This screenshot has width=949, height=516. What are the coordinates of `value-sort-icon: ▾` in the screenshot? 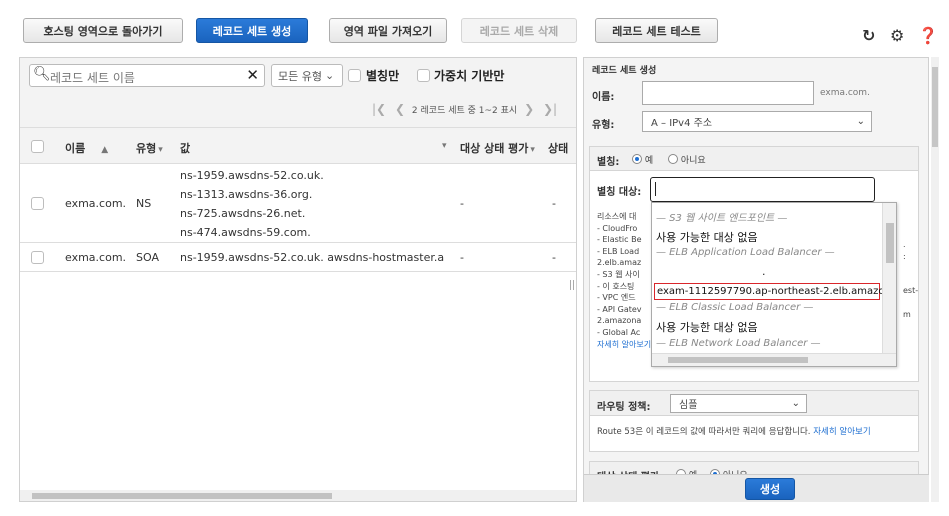 It's located at (444, 146).